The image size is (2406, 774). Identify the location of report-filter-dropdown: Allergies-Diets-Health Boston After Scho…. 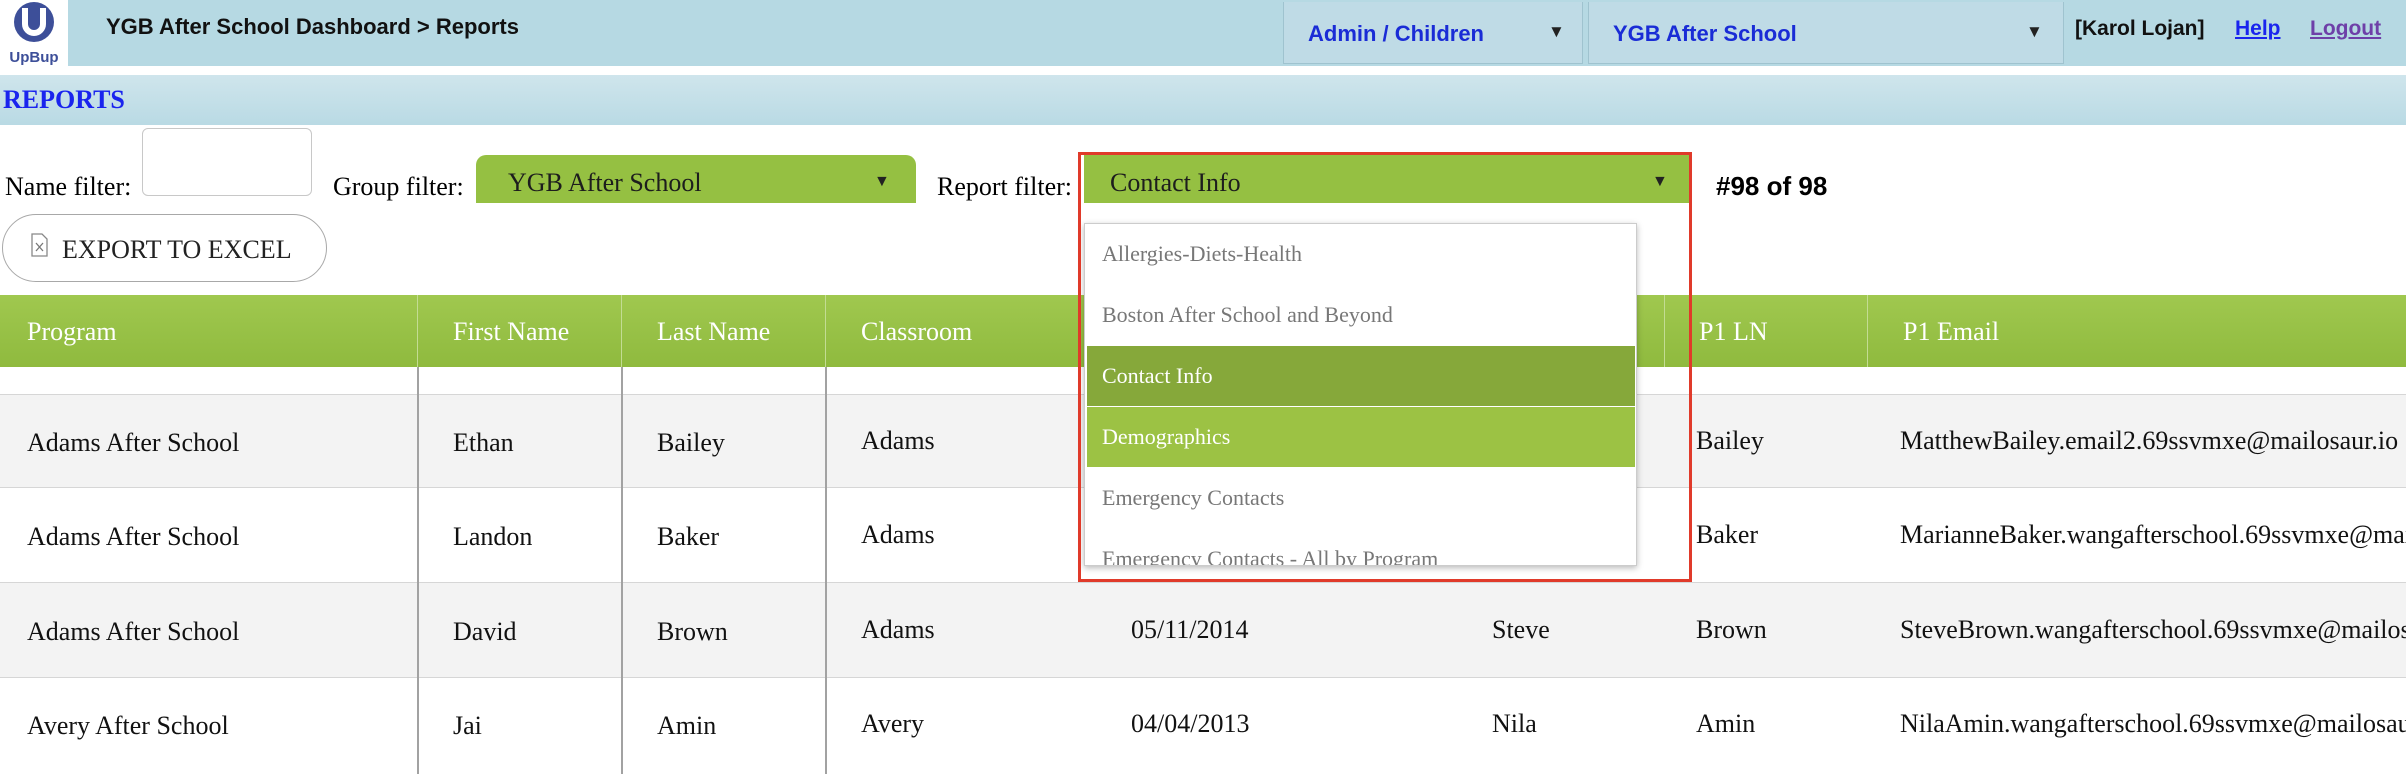
(1360, 394).